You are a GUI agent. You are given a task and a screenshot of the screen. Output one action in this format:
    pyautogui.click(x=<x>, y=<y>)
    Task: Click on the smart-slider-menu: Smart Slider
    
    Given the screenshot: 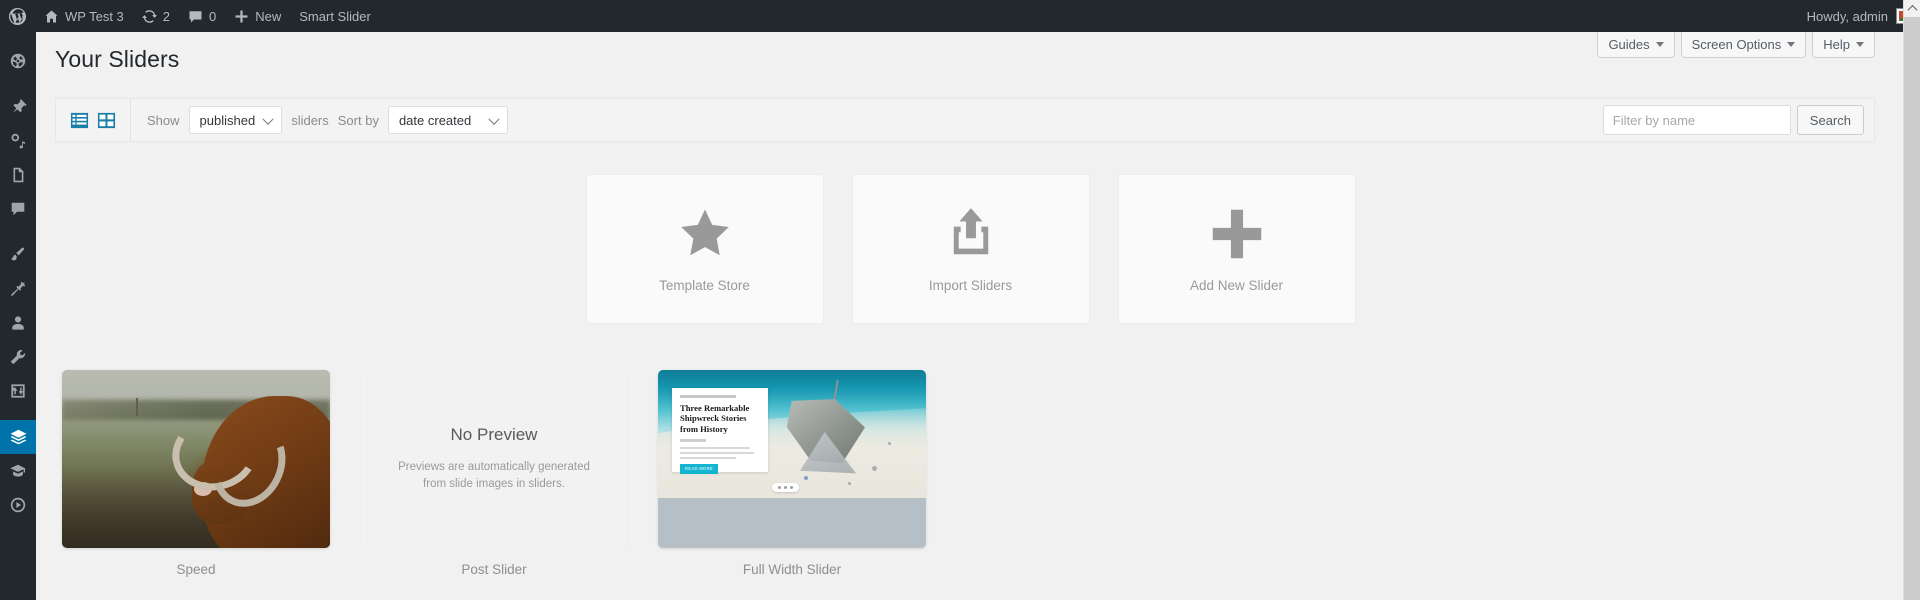 What is the action you would take?
    pyautogui.click(x=335, y=16)
    